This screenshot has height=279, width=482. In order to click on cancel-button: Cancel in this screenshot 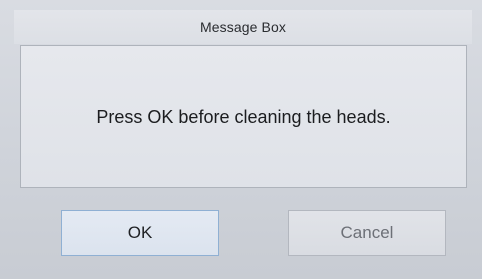, I will do `click(367, 233)`.